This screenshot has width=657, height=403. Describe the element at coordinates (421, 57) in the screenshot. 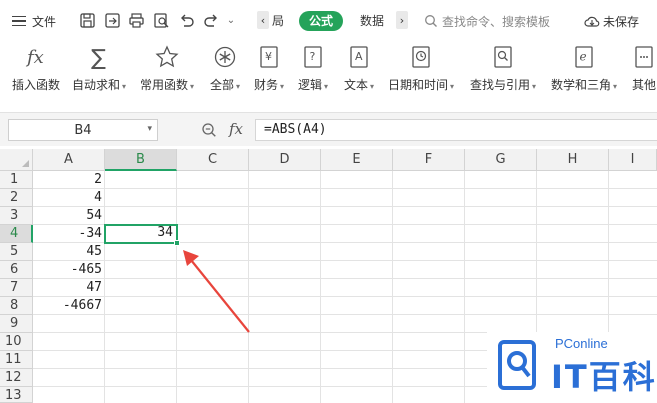

I see `clock-book-icon` at that location.